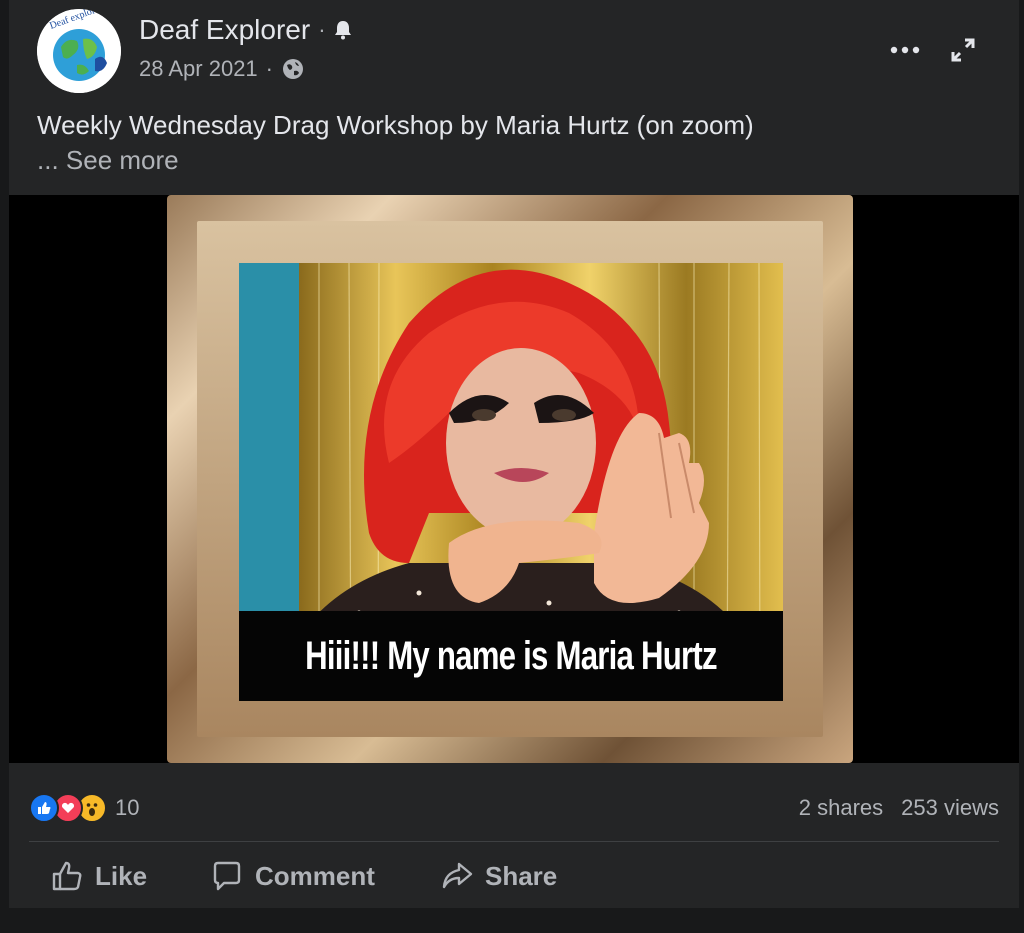  What do you see at coordinates (841, 808) in the screenshot?
I see `shares-count: 2 shares` at bounding box center [841, 808].